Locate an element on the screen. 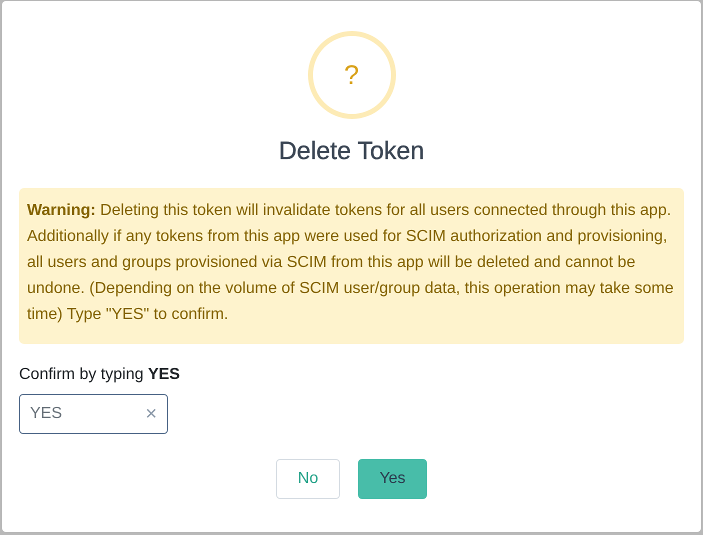 The width and height of the screenshot is (703, 535). confirm-input-field: YES × is located at coordinates (93, 414).